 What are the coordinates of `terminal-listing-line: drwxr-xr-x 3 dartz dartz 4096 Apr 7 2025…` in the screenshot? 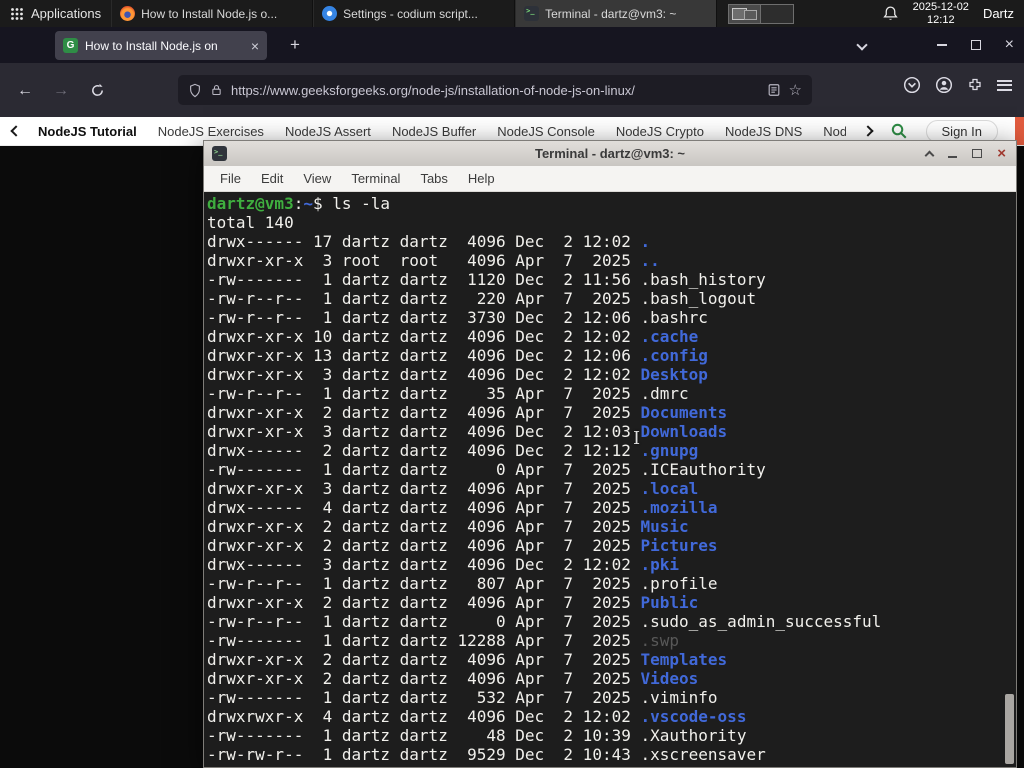 It's located at (453, 488).